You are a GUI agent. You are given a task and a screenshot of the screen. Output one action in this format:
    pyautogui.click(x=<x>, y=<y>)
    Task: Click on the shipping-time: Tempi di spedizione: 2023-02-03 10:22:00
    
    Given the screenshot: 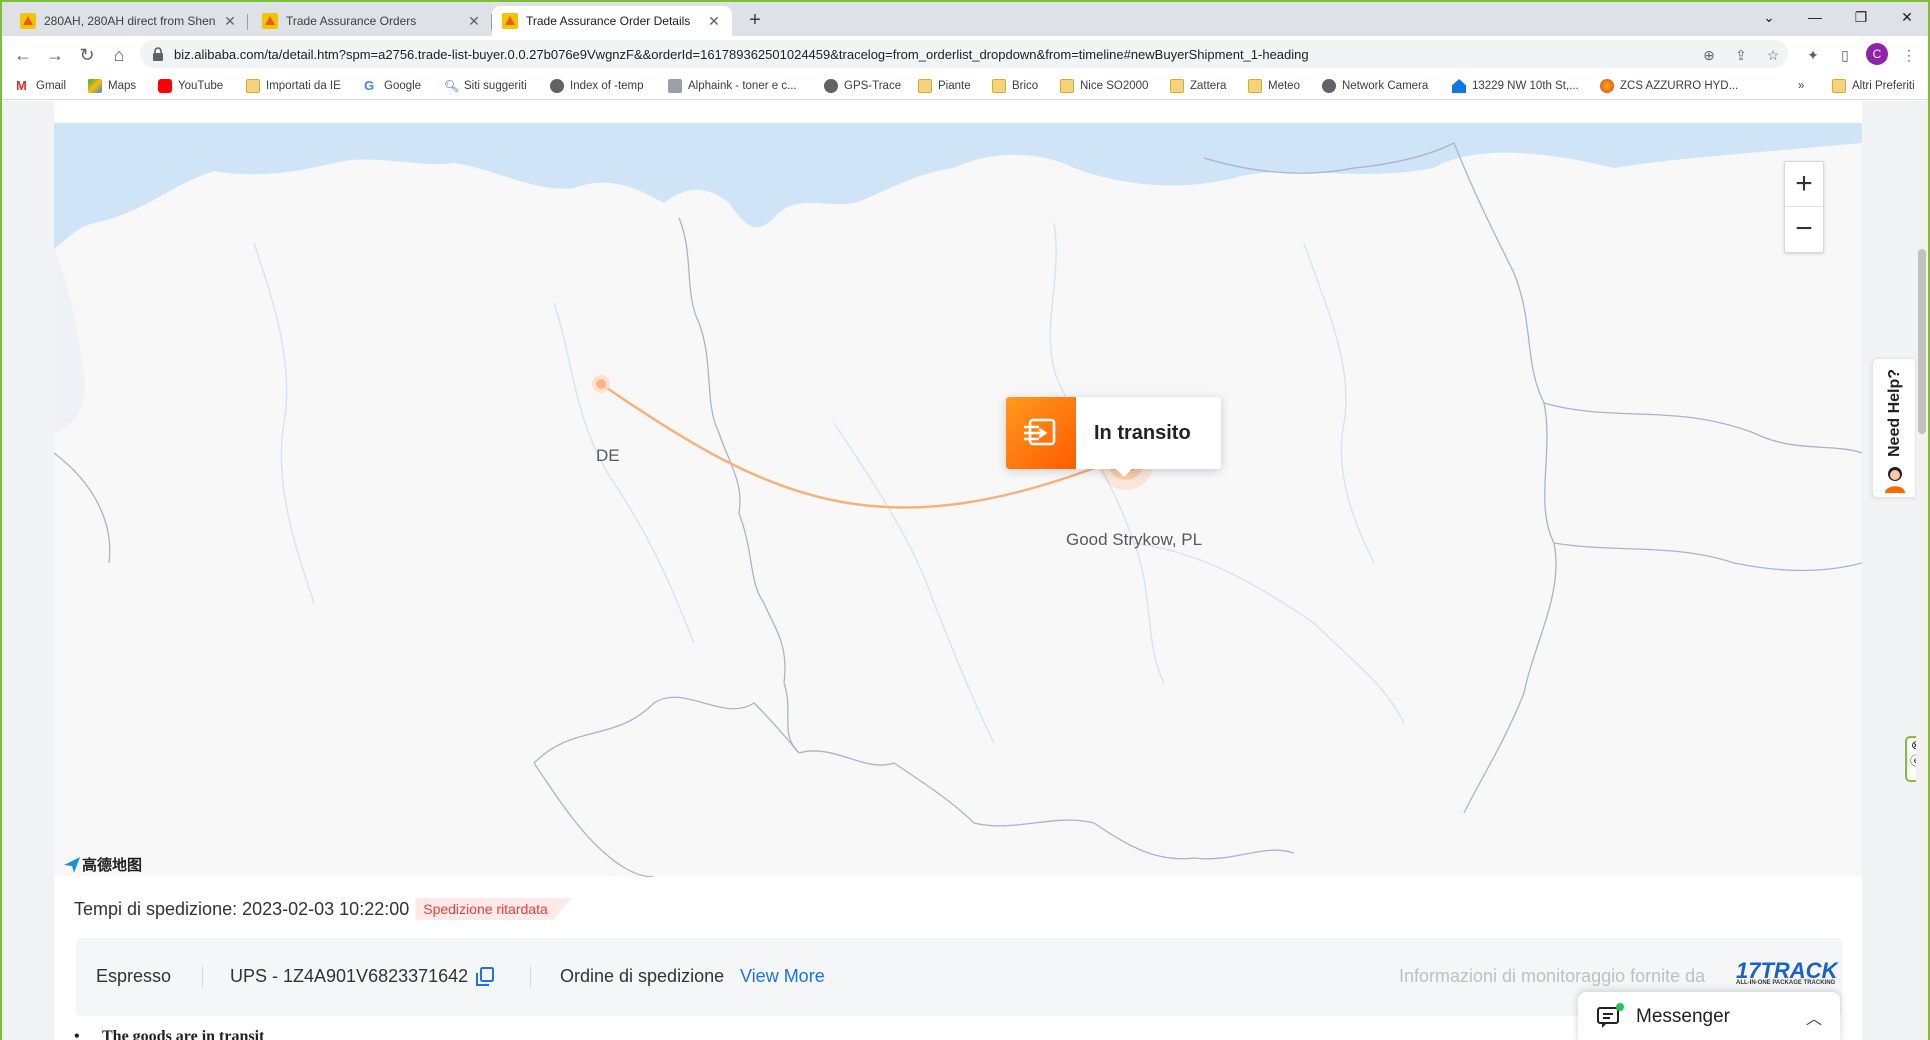 What is the action you would take?
    pyautogui.click(x=242, y=908)
    